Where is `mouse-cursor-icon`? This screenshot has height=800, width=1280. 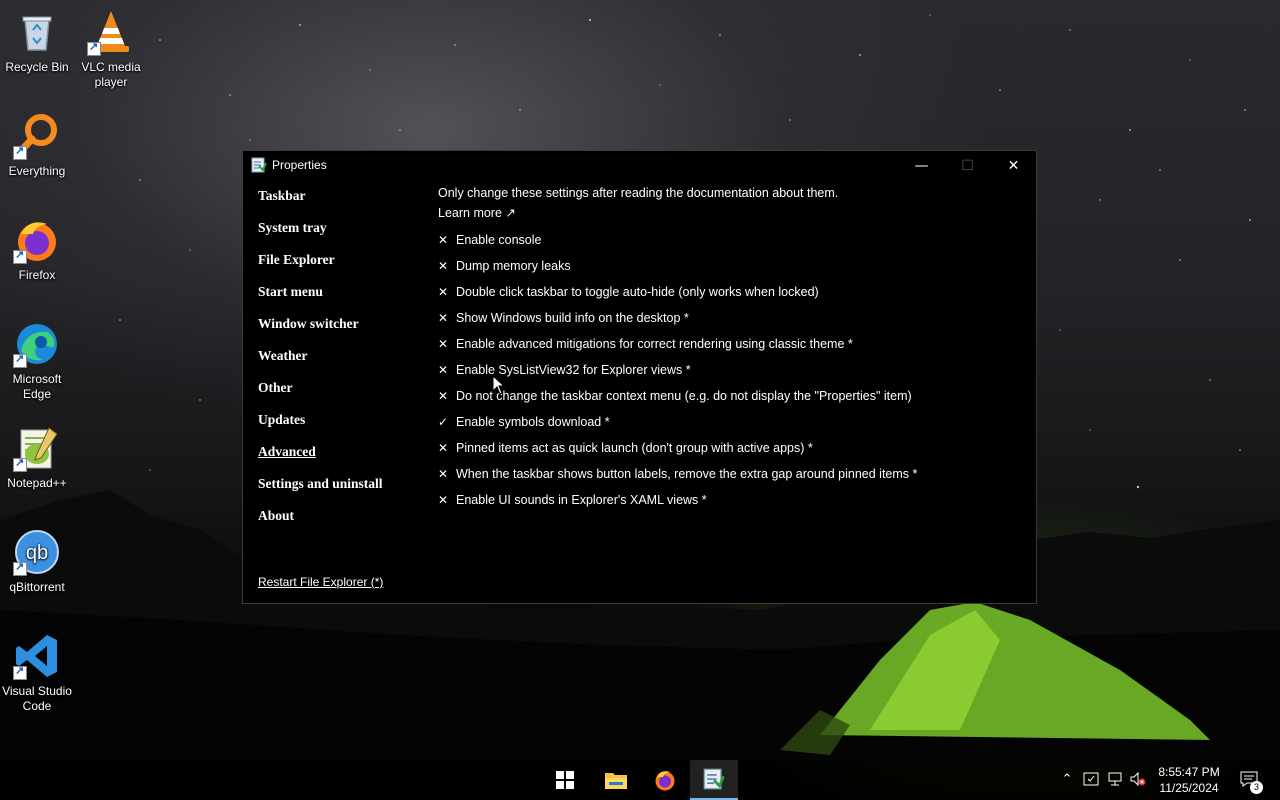 mouse-cursor-icon is located at coordinates (499, 385).